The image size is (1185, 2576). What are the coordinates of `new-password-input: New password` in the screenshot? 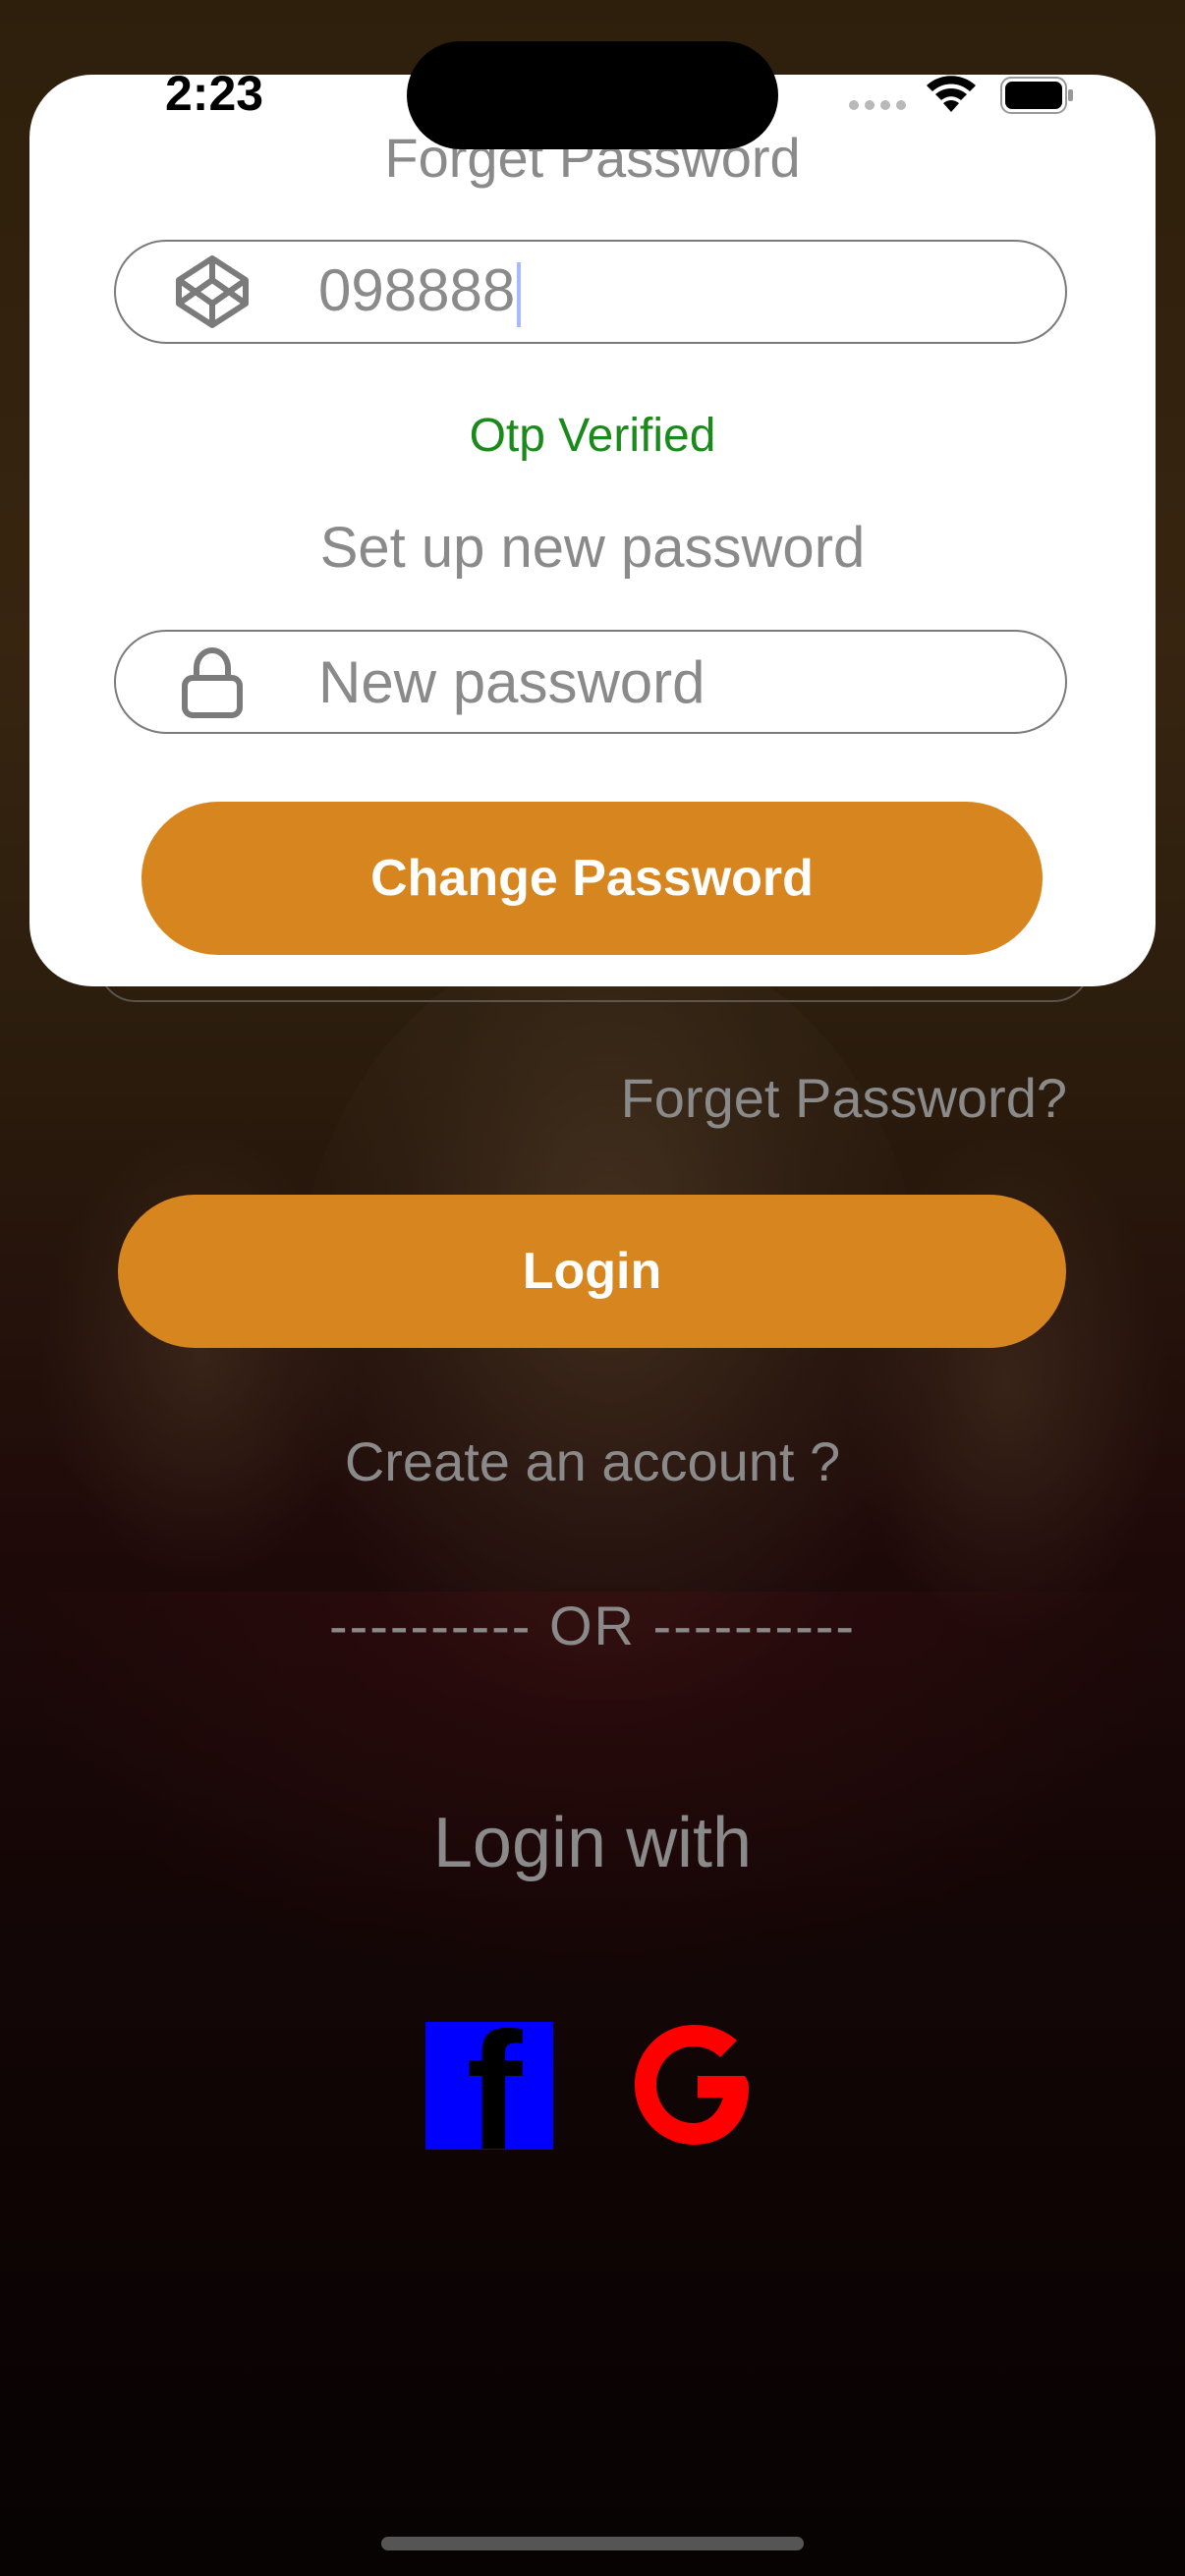 It's located at (512, 682).